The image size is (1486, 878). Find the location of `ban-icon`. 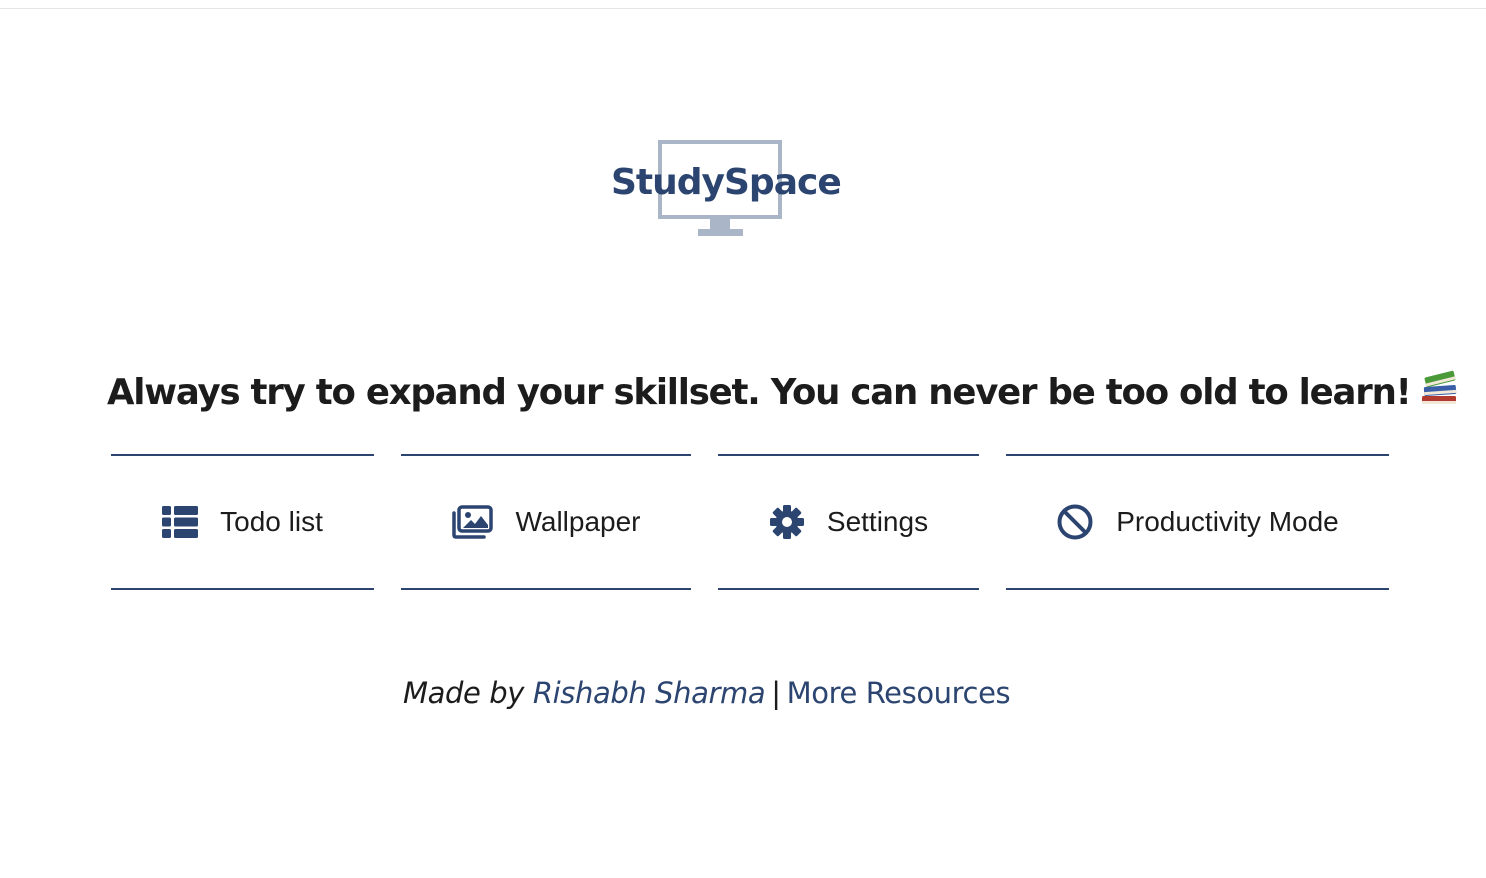

ban-icon is located at coordinates (1075, 522).